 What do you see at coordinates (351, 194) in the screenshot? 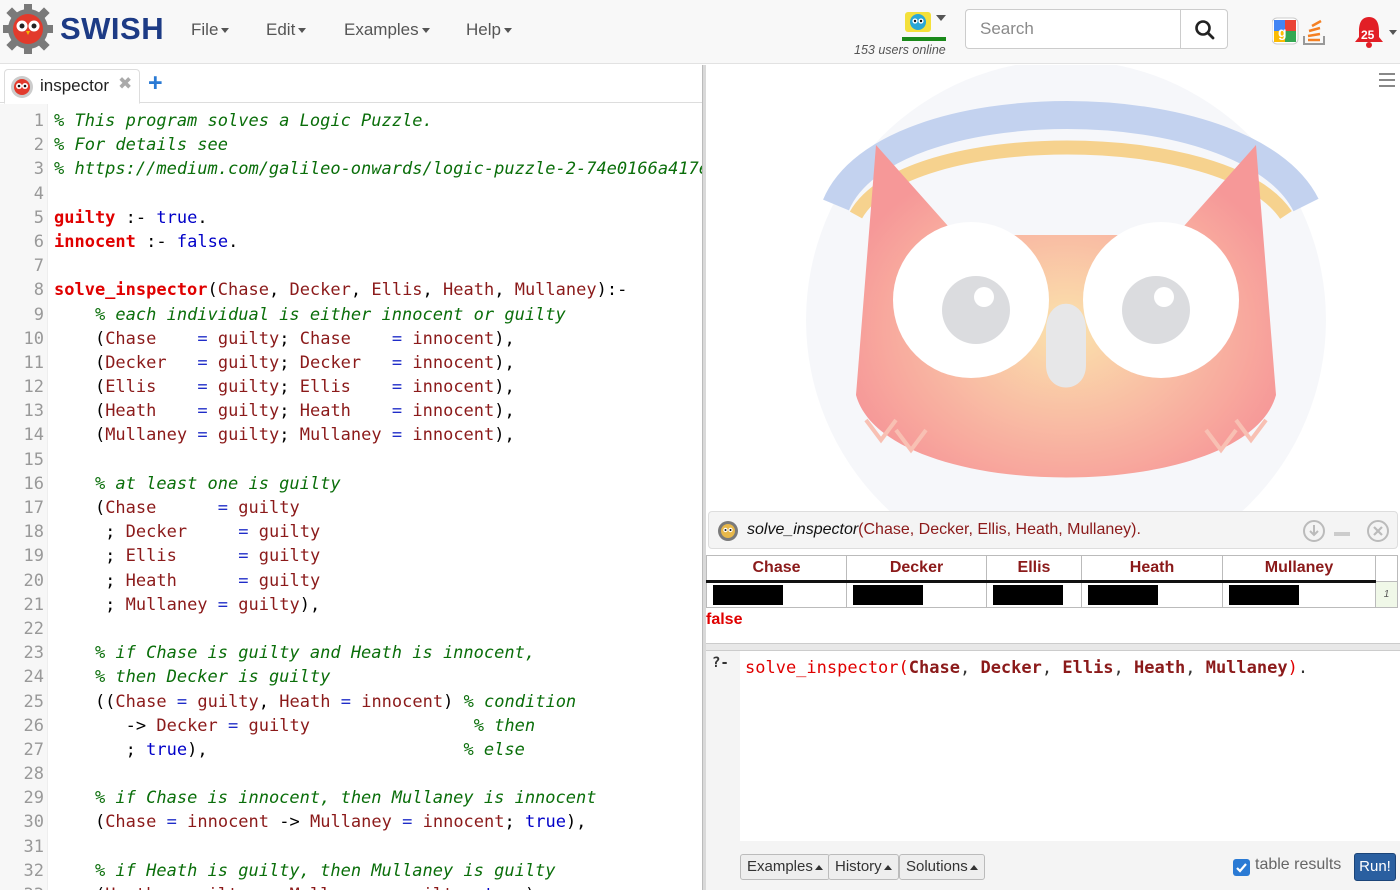
I see `code-line: 4` at bounding box center [351, 194].